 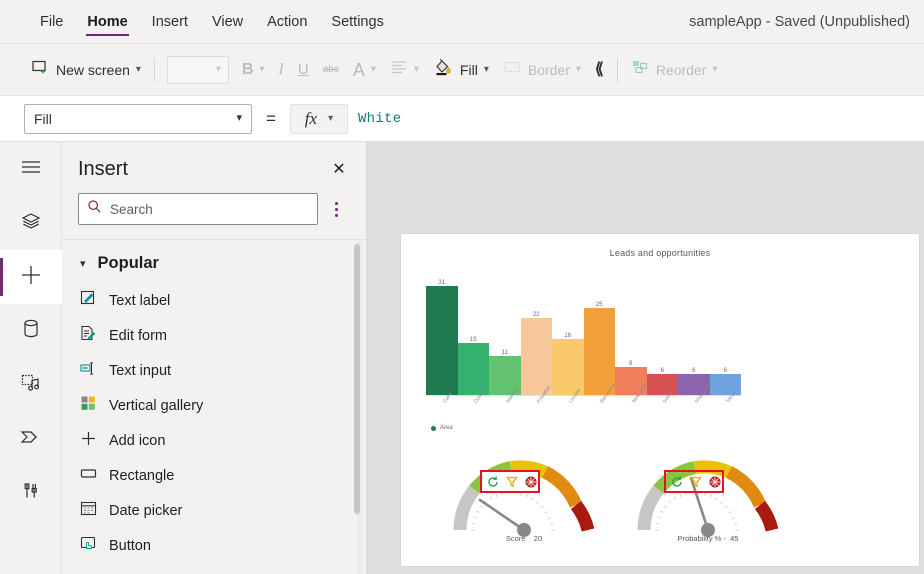 I want to click on italic-icon: I, so click(x=281, y=69).